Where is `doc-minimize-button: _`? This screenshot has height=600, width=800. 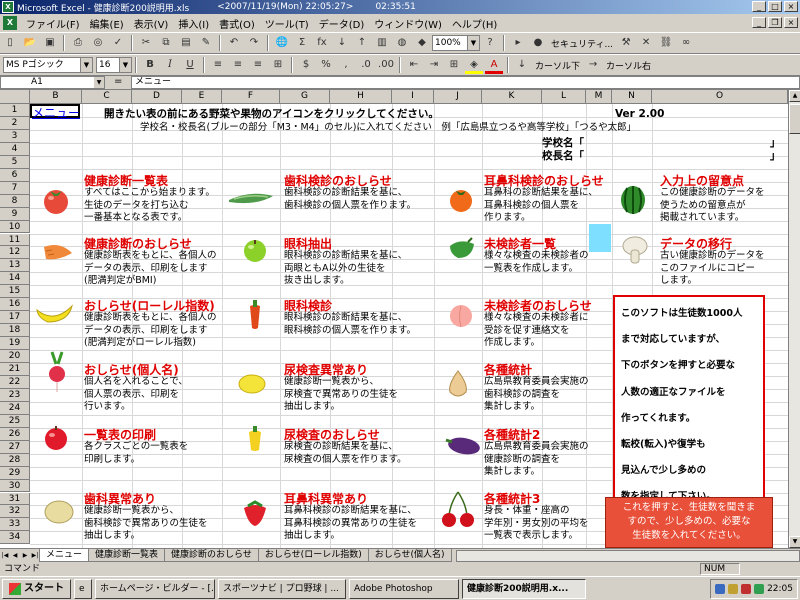
doc-minimize-button: _ is located at coordinates (759, 22).